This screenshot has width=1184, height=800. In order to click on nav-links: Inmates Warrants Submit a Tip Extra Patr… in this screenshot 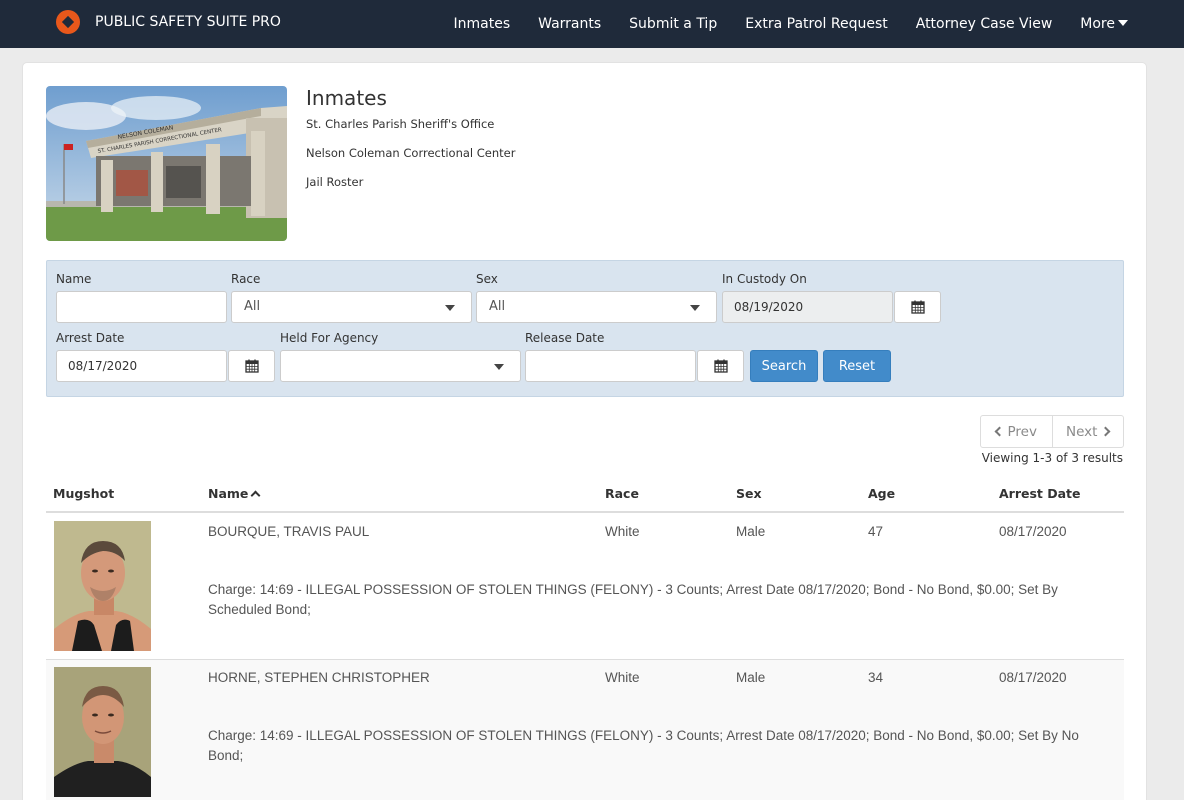, I will do `click(777, 24)`.